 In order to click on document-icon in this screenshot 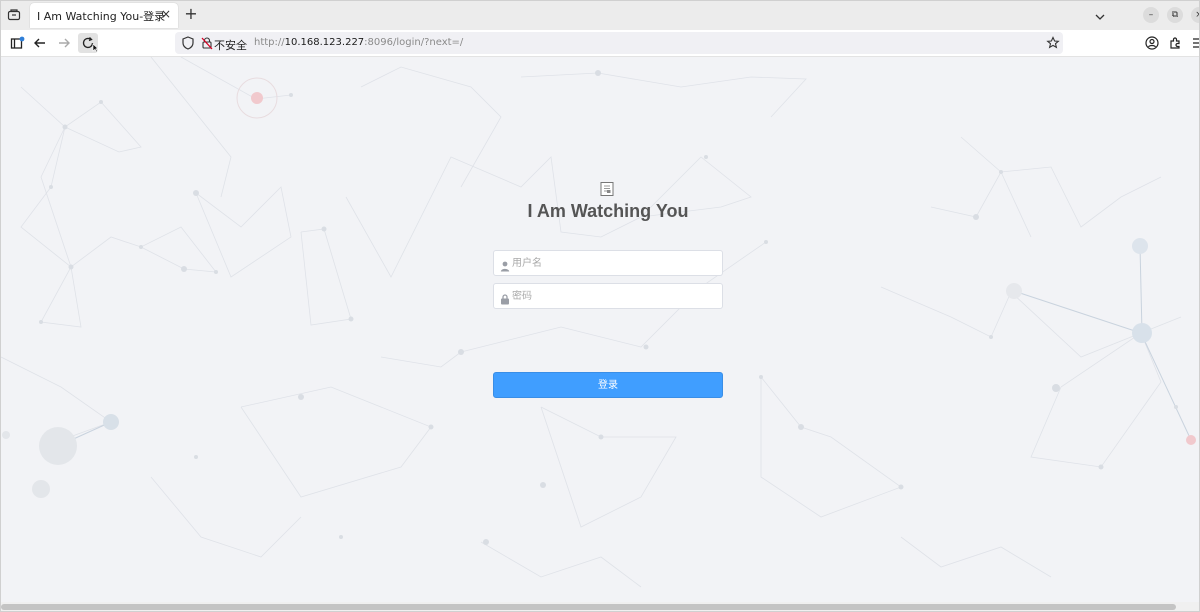, I will do `click(607, 188)`.